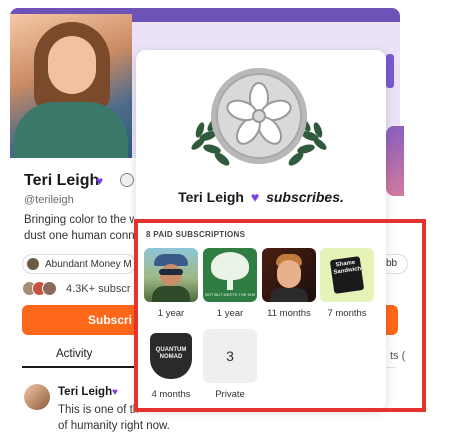 The height and width of the screenshot is (448, 462). What do you see at coordinates (230, 275) in the screenshot?
I see `subscription-tile: NOT BUT MEETS THE SHADOW` at bounding box center [230, 275].